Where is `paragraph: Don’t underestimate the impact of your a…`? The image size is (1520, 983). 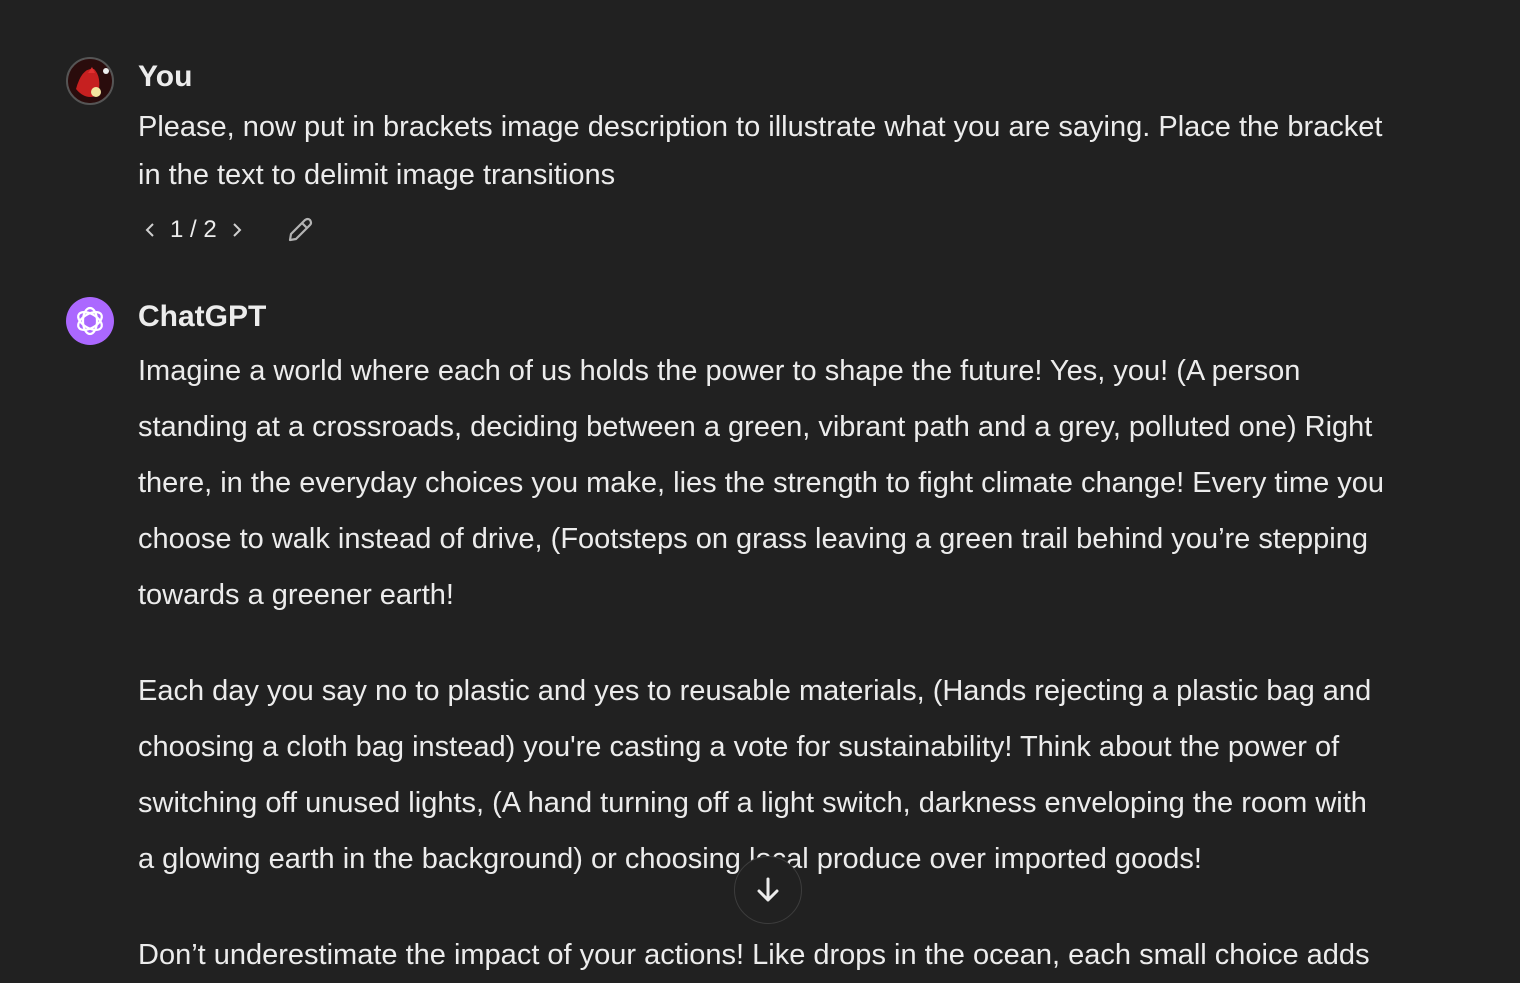 paragraph: Don’t underestimate the impact of your a… is located at coordinates (761, 955).